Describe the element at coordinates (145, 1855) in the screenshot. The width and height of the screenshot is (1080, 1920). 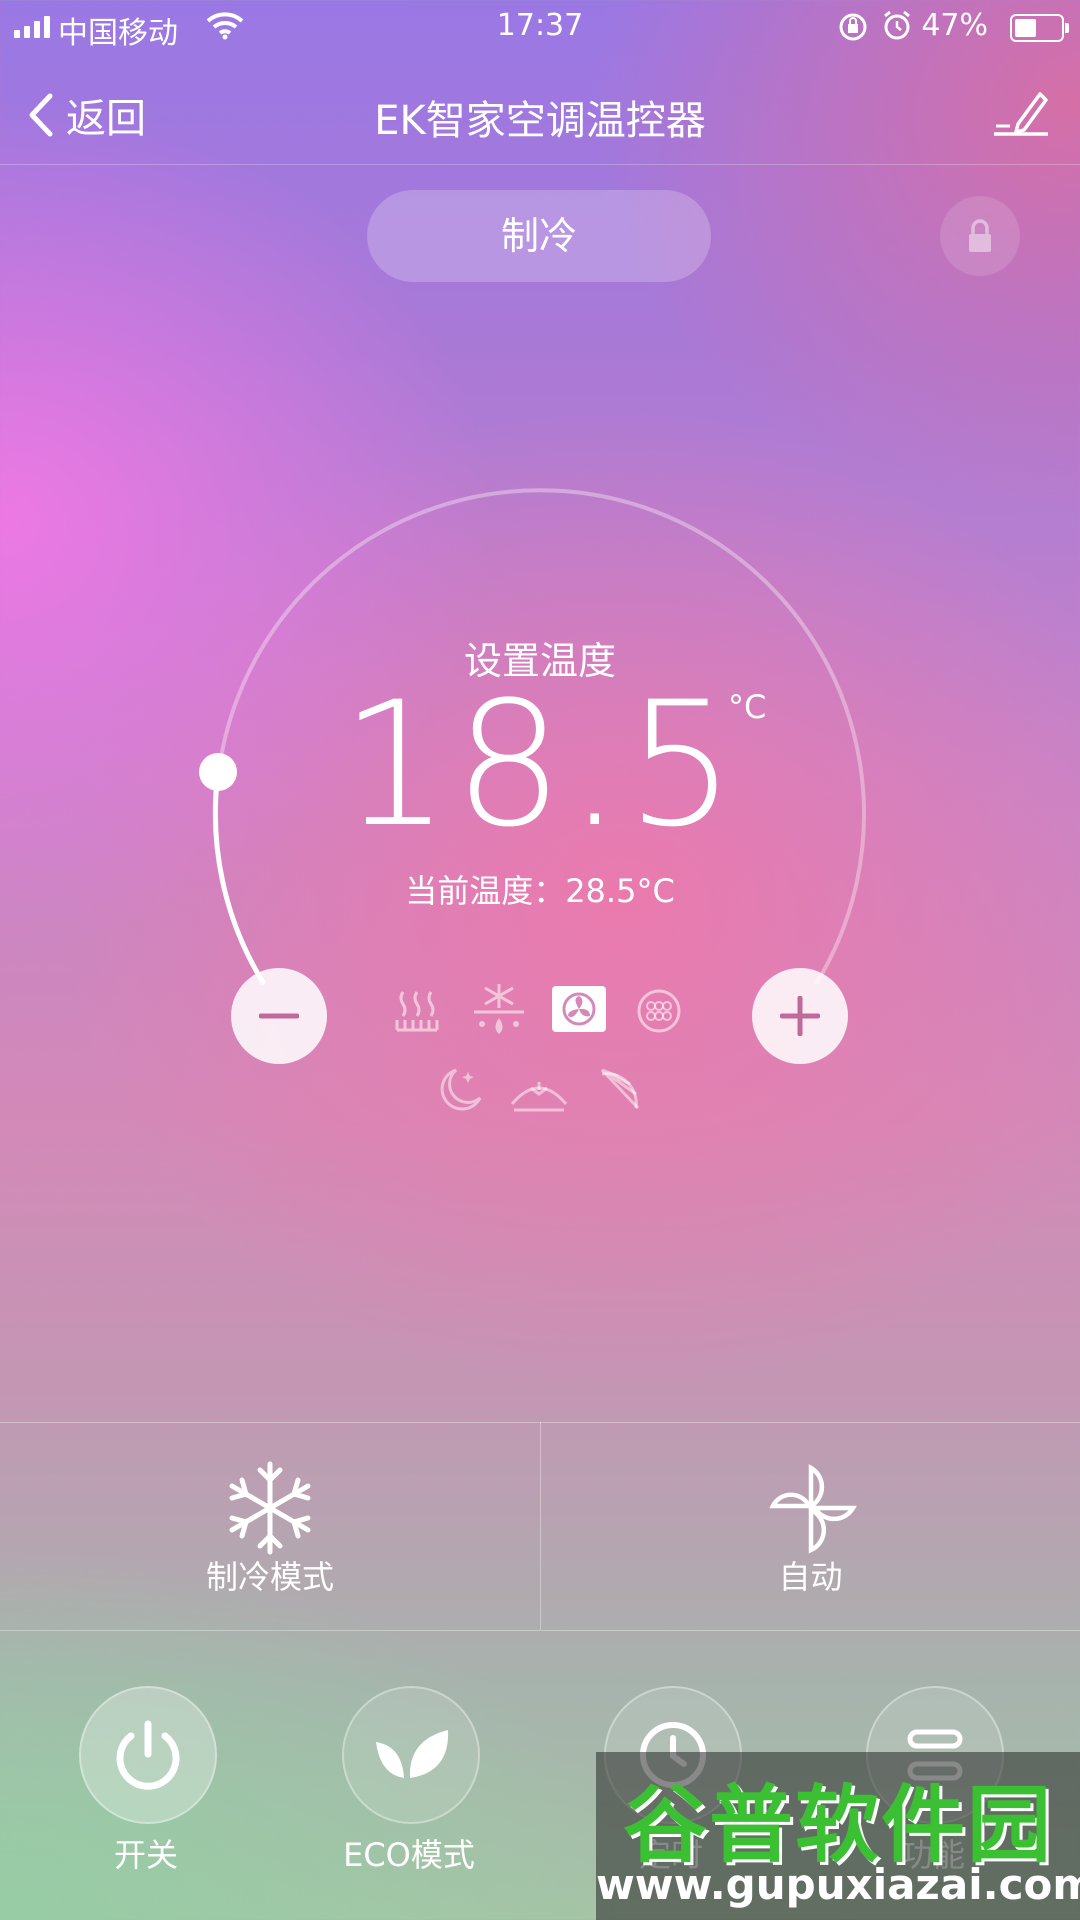
I see `power-label: 开关` at that location.